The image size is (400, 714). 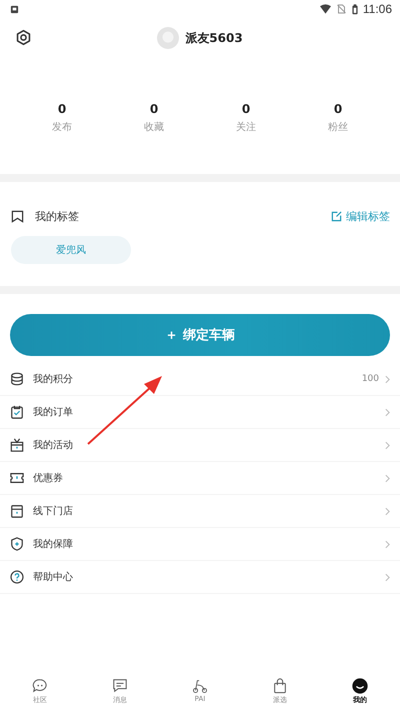 I want to click on section-title: 我的标签, so click(x=57, y=216).